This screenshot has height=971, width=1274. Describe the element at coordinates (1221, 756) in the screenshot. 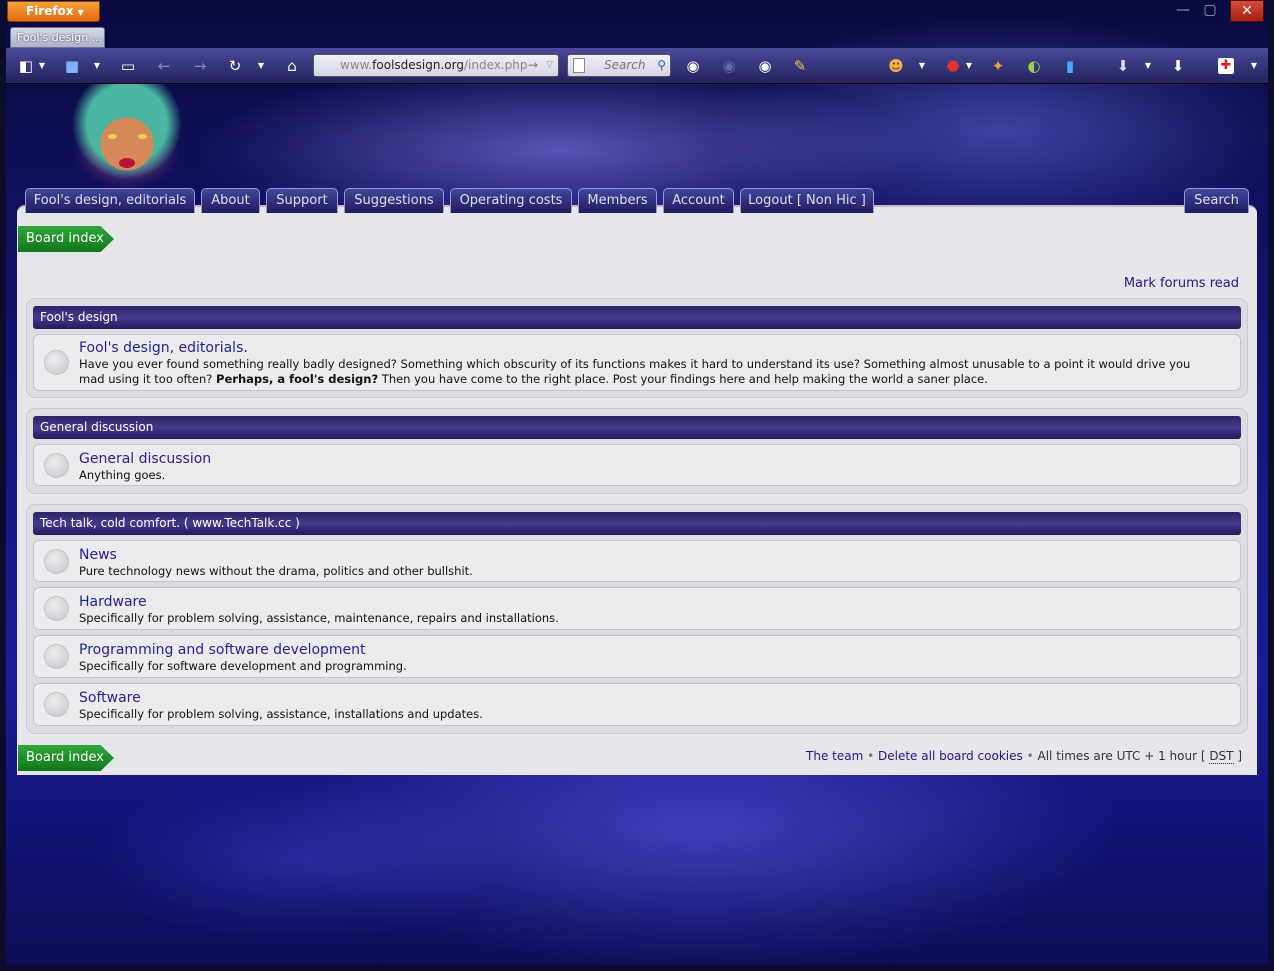

I see `dst-abbr: DST` at that location.